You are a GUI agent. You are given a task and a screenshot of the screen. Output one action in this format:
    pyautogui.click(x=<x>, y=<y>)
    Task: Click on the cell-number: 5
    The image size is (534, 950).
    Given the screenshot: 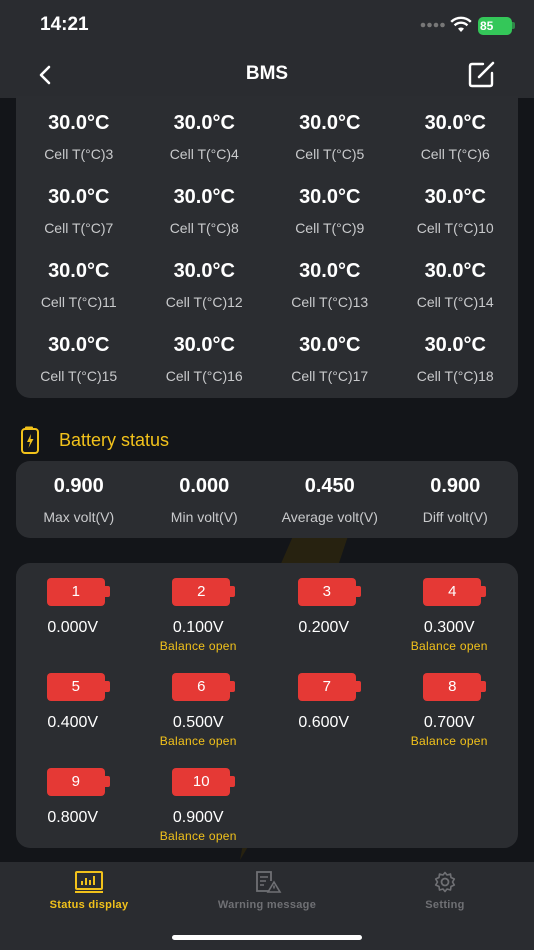 What is the action you would take?
    pyautogui.click(x=75, y=686)
    